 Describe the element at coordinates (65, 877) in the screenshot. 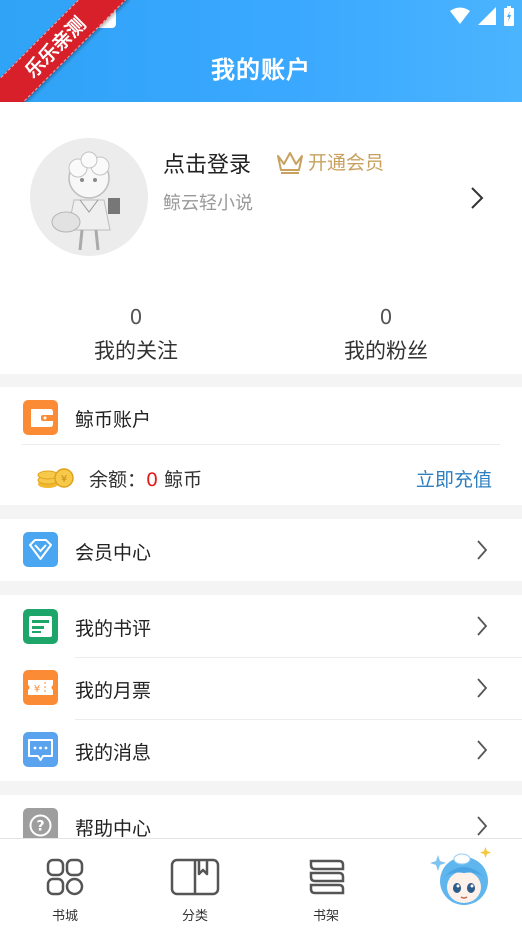

I see `bookstore-icon` at that location.